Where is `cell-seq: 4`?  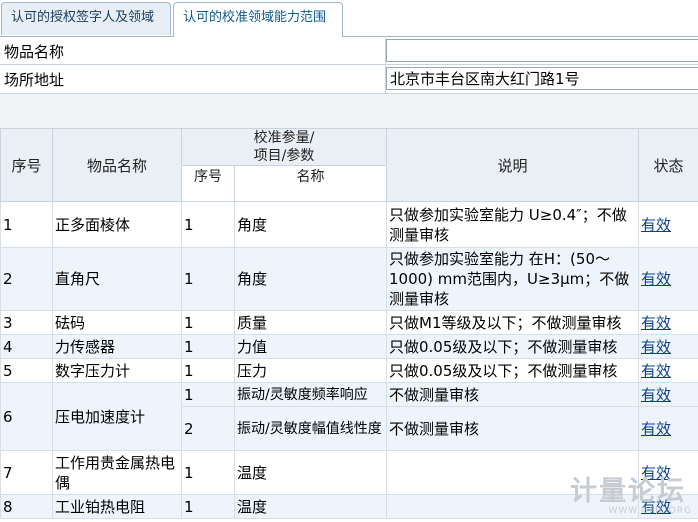 cell-seq: 4 is located at coordinates (26, 346).